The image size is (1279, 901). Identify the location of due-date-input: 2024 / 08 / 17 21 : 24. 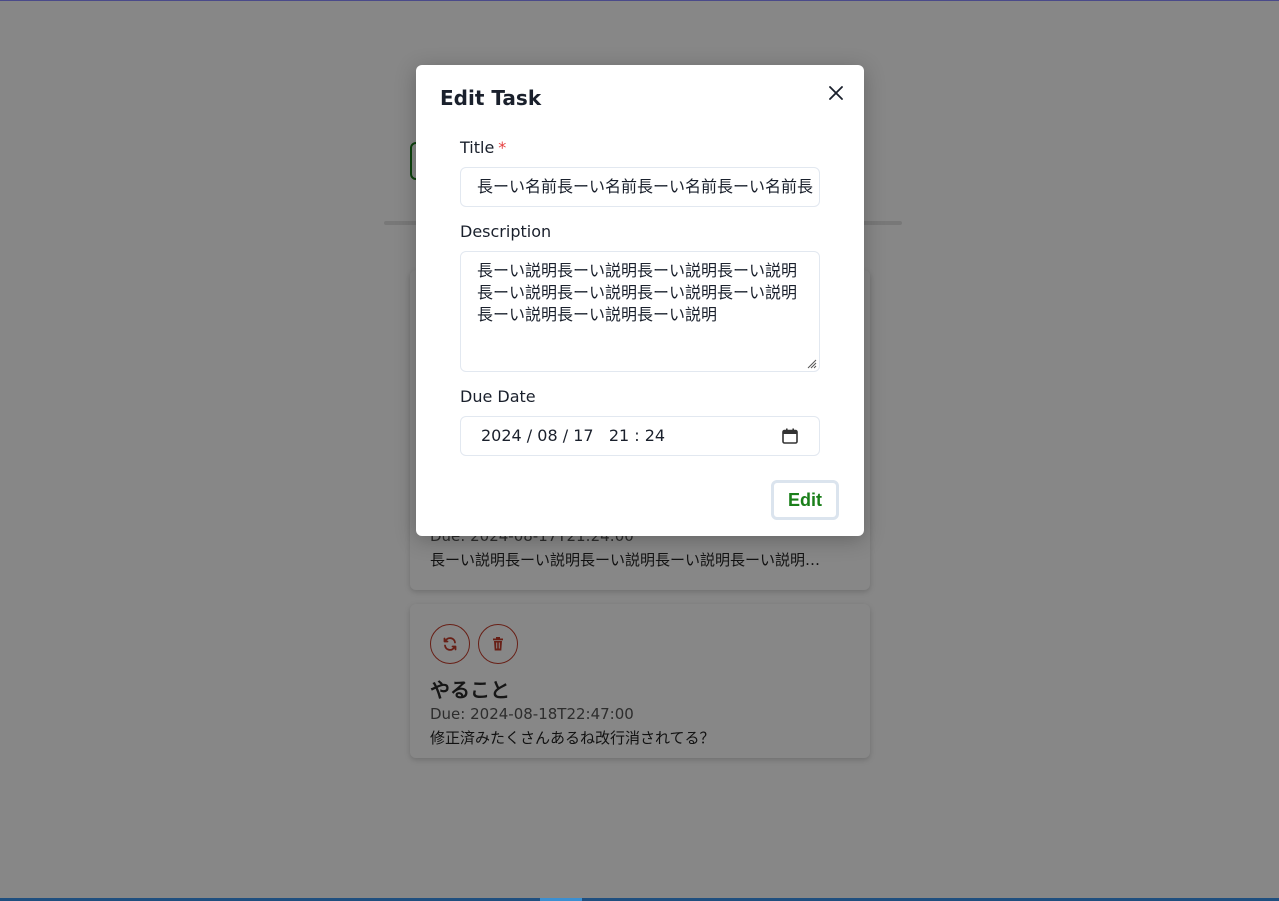
(640, 436).